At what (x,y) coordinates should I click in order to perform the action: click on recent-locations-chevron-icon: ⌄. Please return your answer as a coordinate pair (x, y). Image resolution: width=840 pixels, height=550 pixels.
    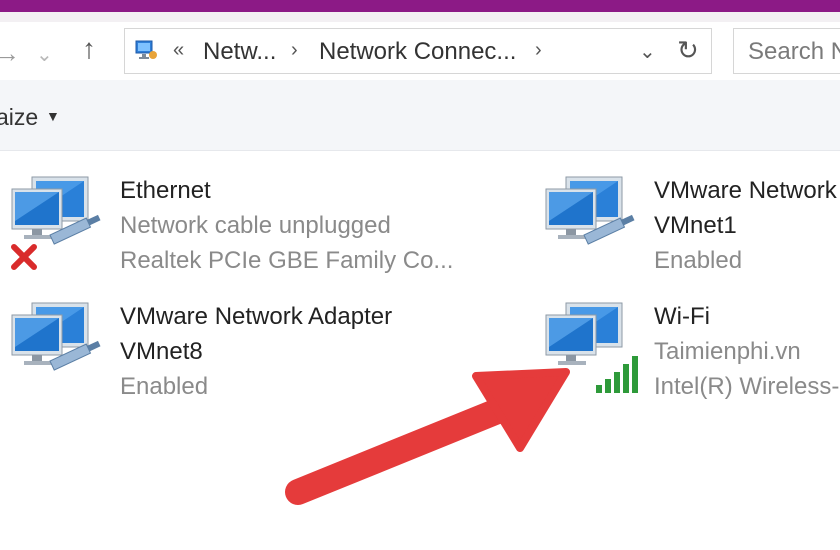
    Looking at the image, I should click on (44, 55).